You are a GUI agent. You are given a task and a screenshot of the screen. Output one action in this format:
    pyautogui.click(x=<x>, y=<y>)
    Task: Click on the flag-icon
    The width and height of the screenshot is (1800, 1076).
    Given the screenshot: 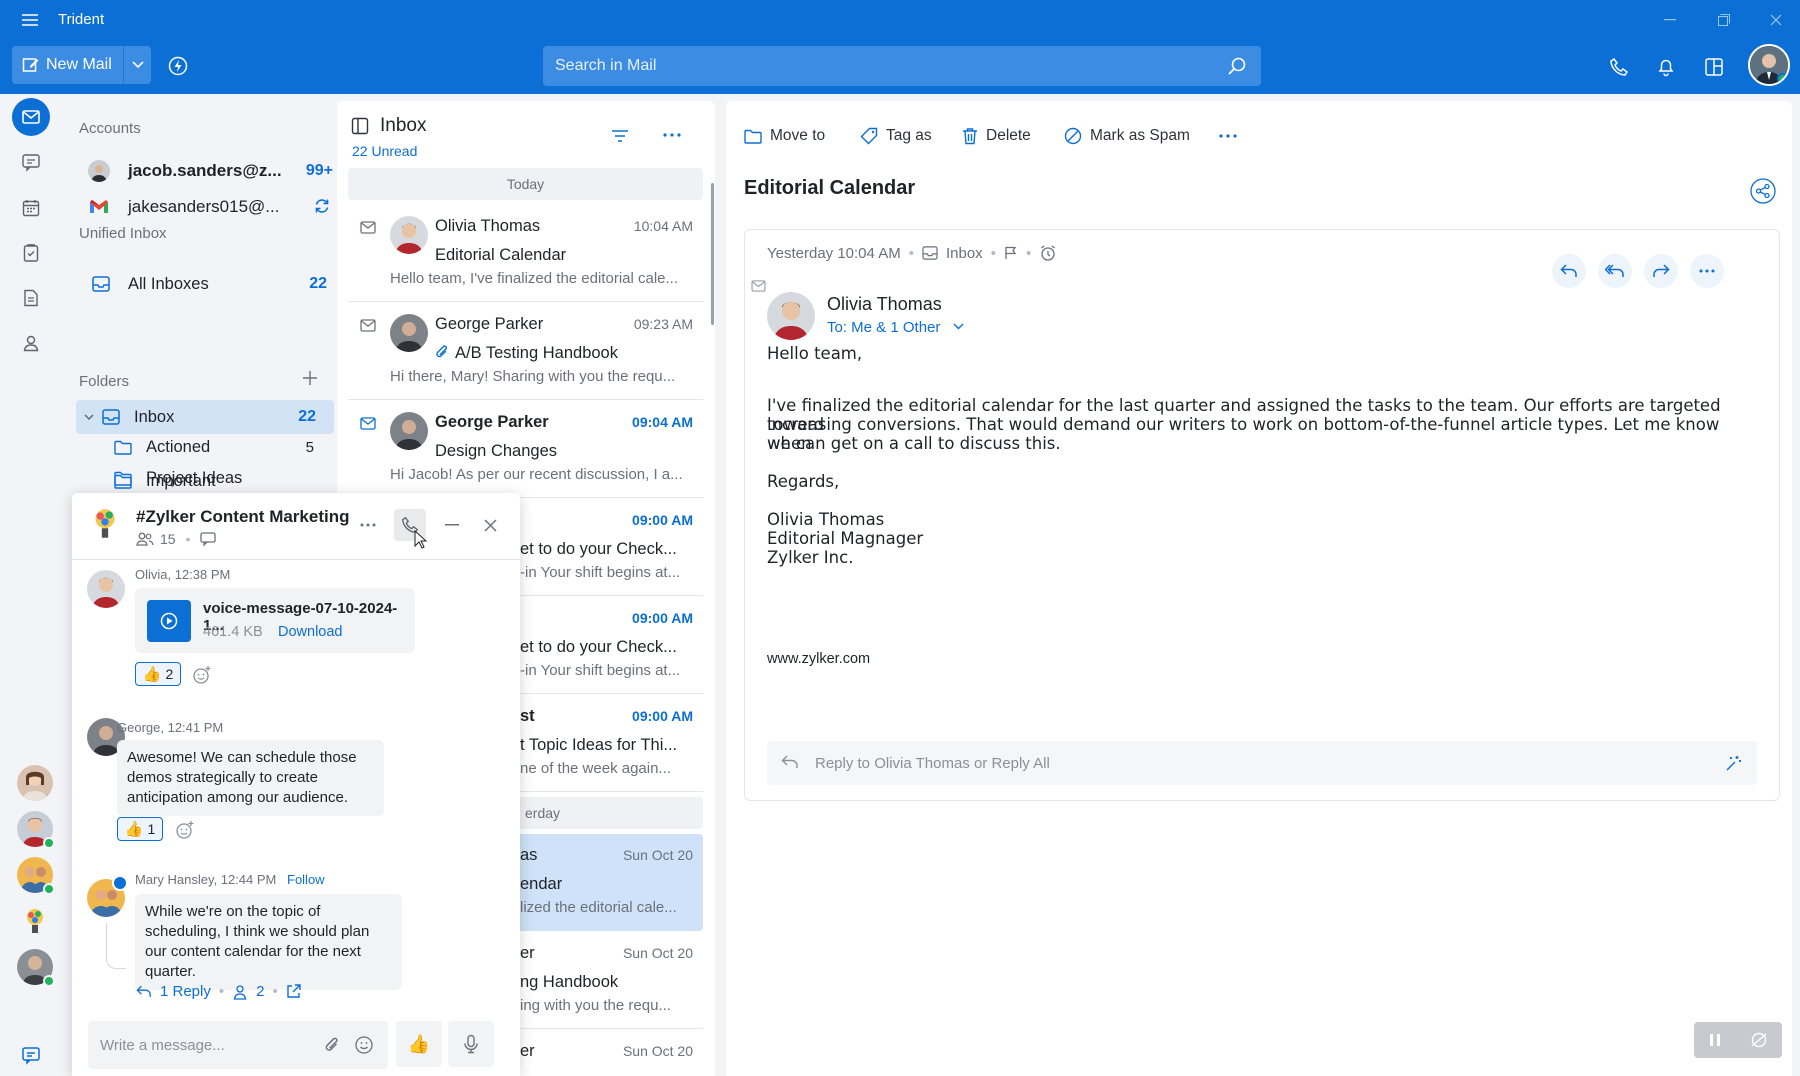 What is the action you would take?
    pyautogui.click(x=1011, y=253)
    